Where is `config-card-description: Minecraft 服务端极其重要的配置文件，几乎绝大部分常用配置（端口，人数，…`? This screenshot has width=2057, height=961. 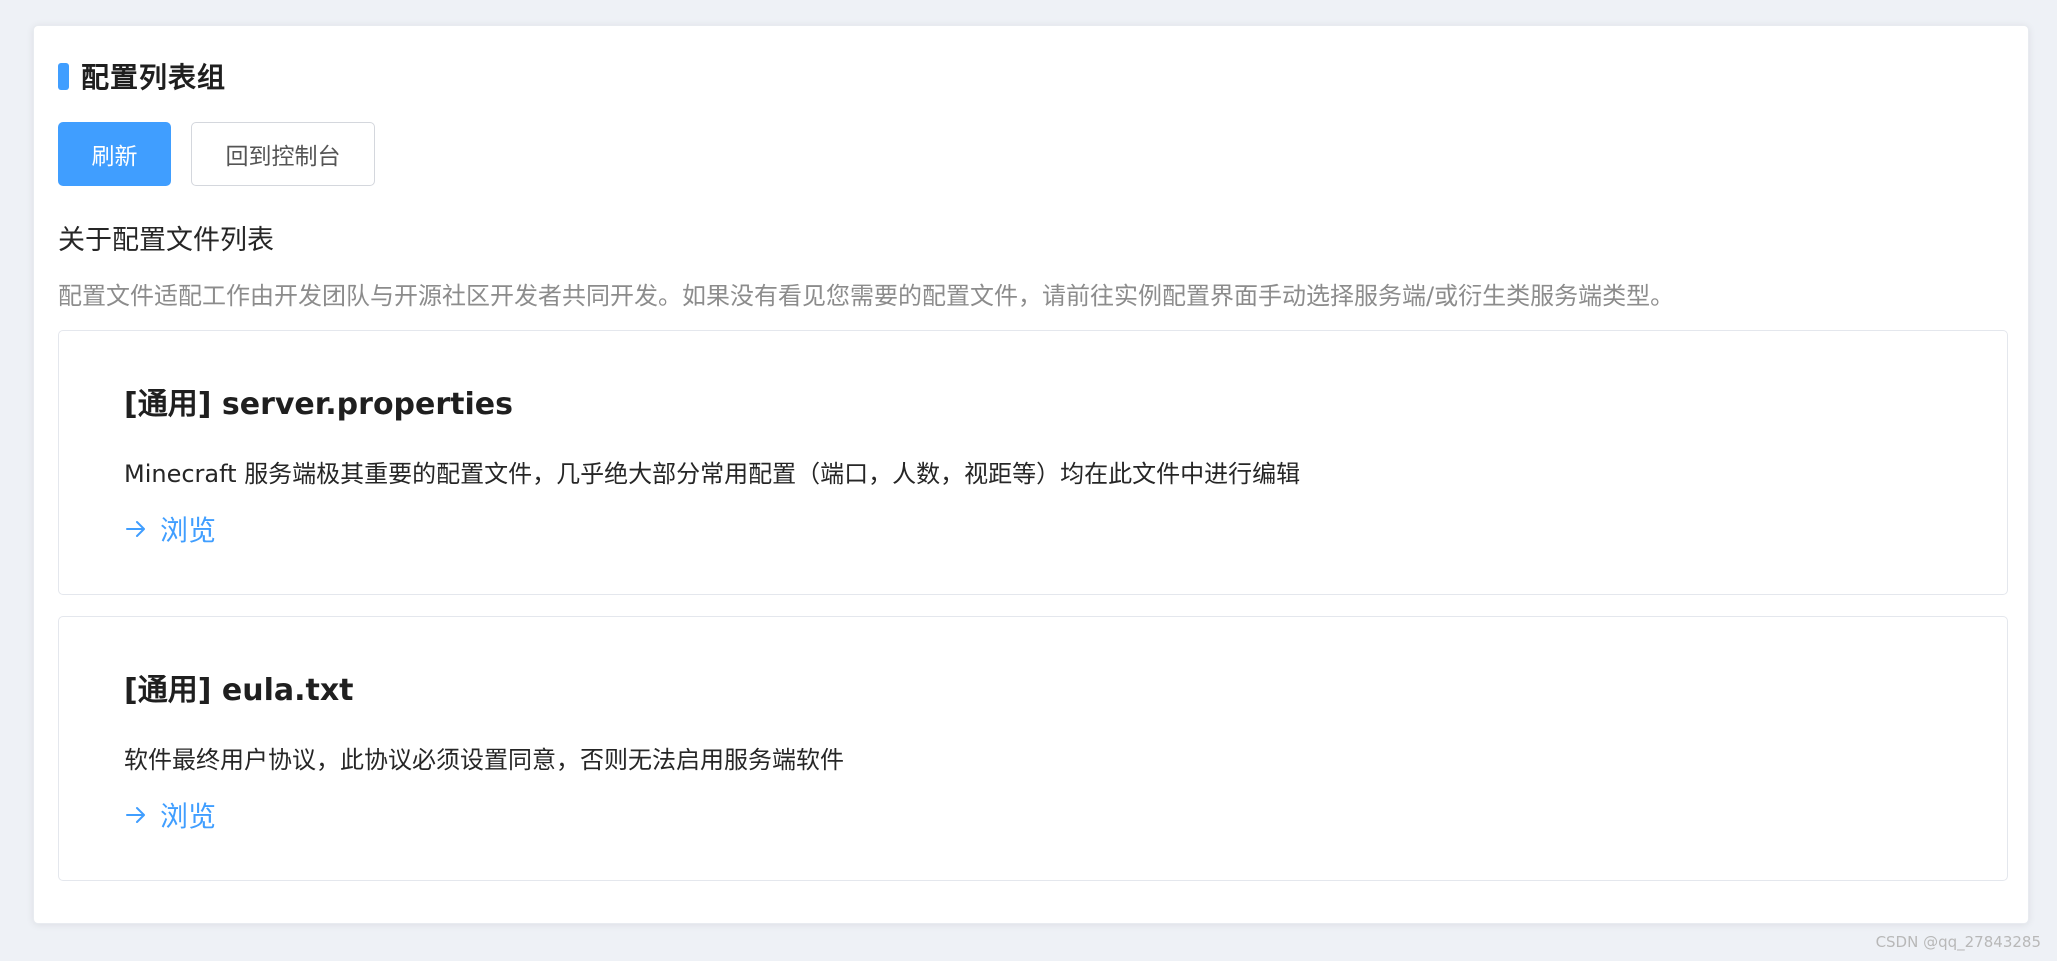 config-card-description: Minecraft 服务端极其重要的配置文件，几乎绝大部分常用配置（端口，人数，… is located at coordinates (712, 474).